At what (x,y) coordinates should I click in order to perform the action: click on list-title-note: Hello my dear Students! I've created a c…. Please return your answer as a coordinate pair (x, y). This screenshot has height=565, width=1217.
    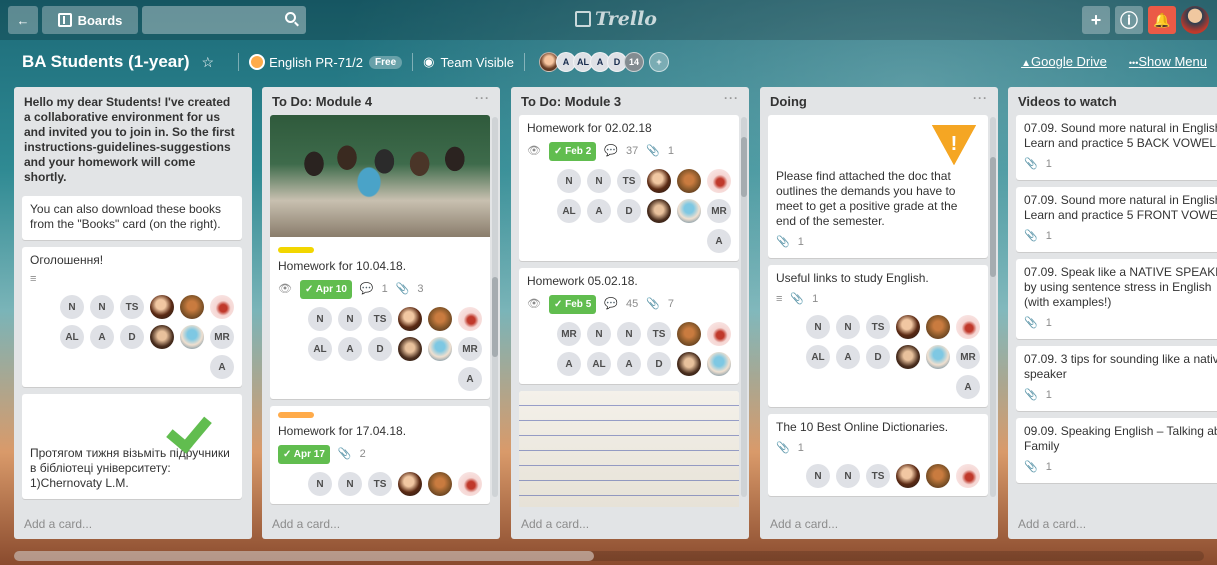
    Looking at the image, I should click on (132, 141).